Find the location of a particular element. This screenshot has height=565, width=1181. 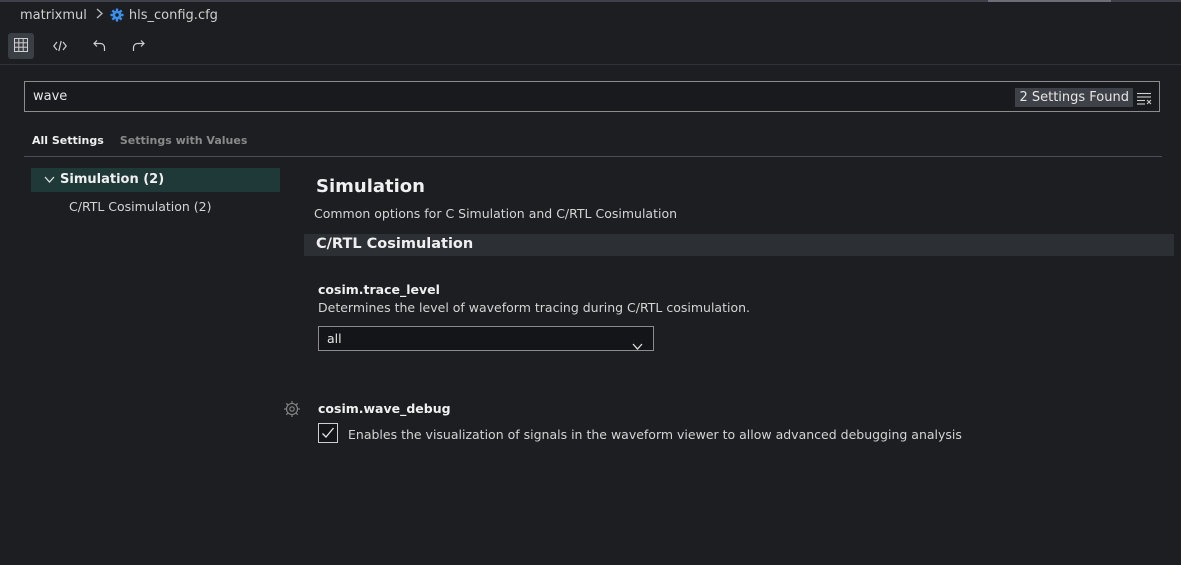

breadcrumb-project: matrixmul is located at coordinates (53, 15).